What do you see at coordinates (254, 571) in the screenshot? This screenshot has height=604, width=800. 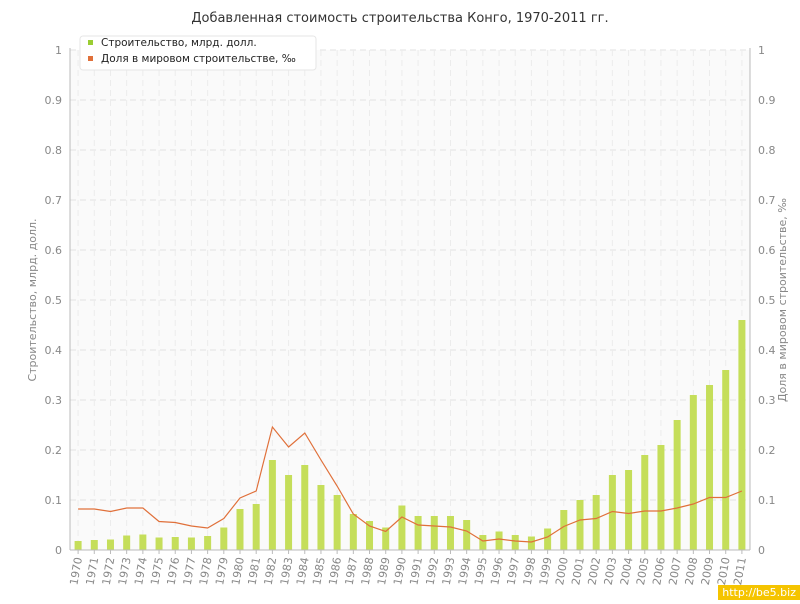 I see `x-tick-label: 1981` at bounding box center [254, 571].